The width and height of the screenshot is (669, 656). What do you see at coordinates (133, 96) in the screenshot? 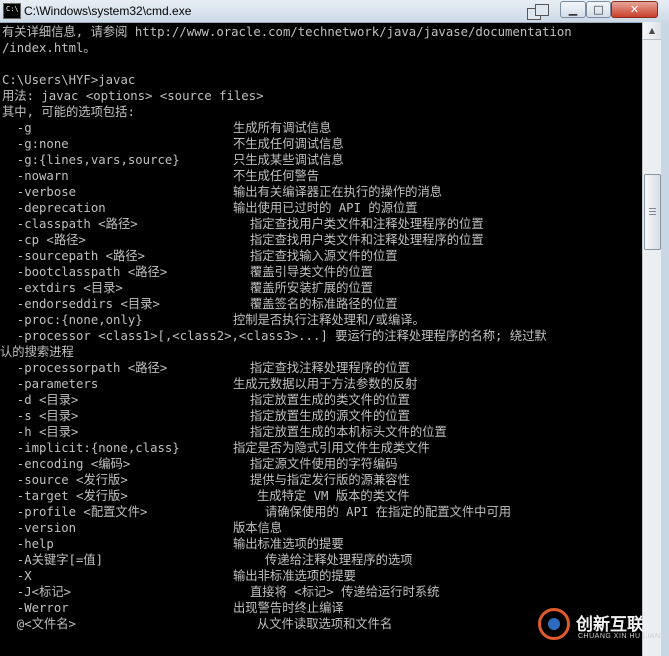
I see `console-line: 用法: javac <options> <source files>` at bounding box center [133, 96].